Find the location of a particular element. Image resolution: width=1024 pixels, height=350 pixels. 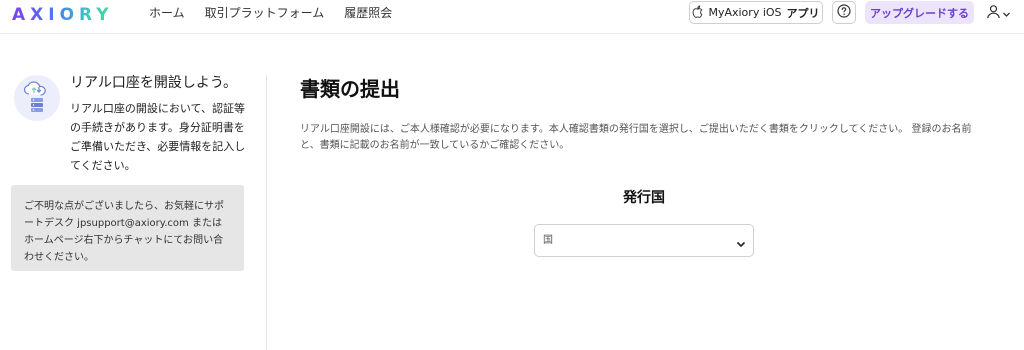

country-select-value: 国 is located at coordinates (548, 240).